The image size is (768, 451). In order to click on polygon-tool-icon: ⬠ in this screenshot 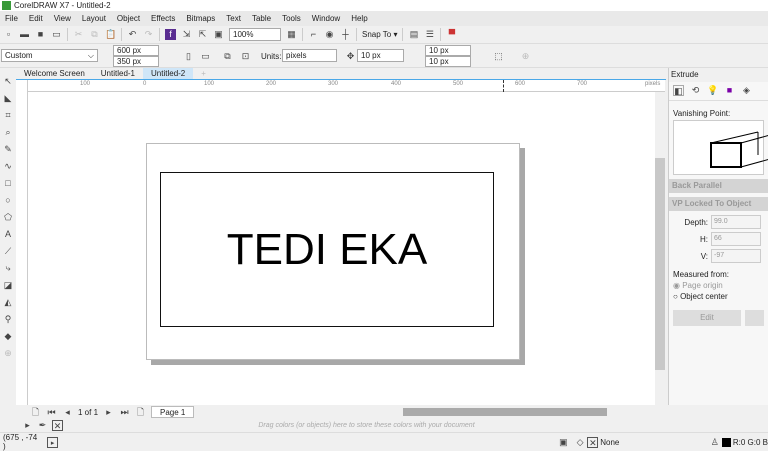, I will do `click(8, 217)`.